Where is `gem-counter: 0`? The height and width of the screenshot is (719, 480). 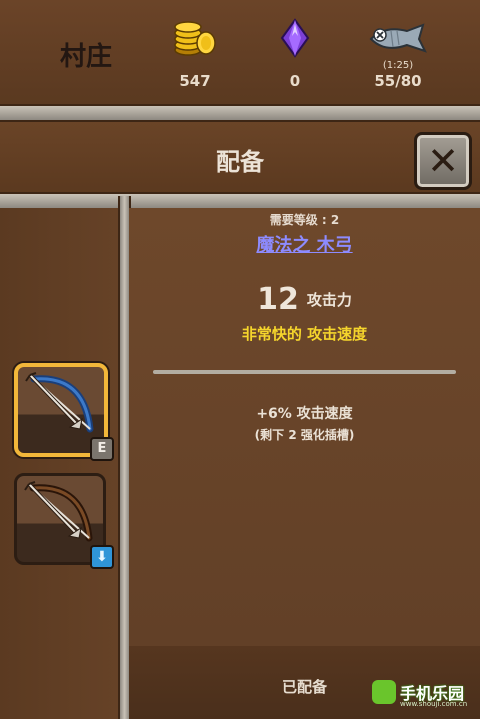 gem-counter: 0 is located at coordinates (295, 54).